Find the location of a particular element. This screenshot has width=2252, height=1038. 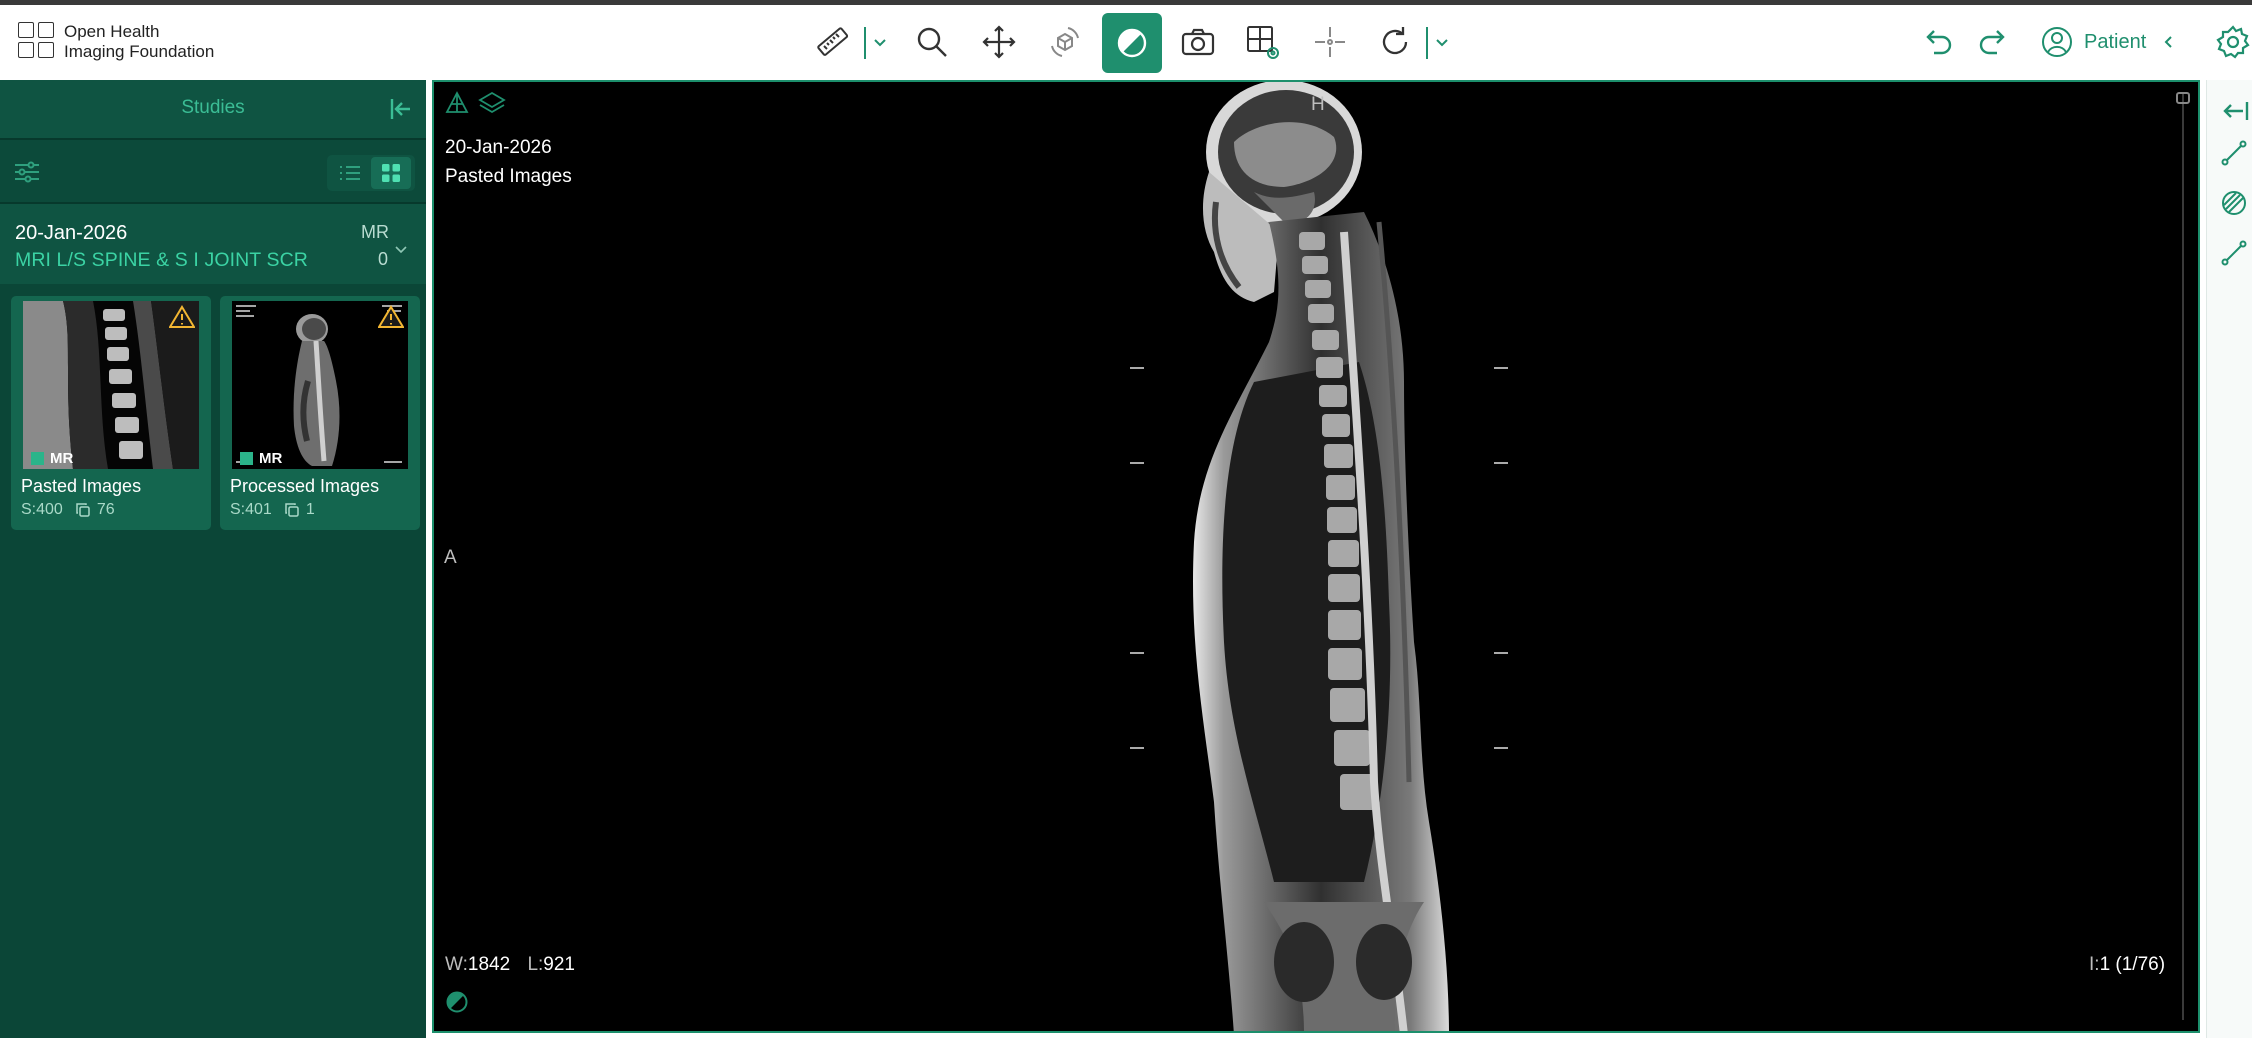

reset-view-button is located at coordinates (1395, 42).